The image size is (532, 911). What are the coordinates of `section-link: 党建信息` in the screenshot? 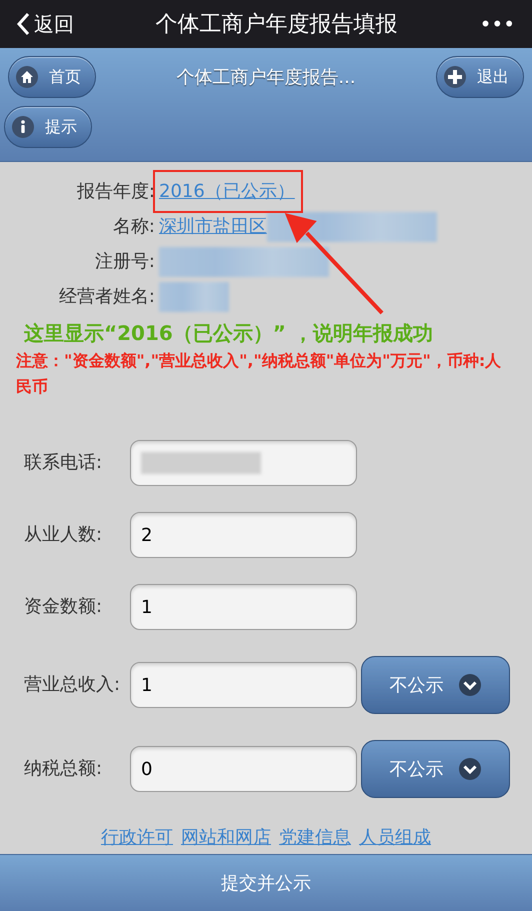 It's located at (315, 837).